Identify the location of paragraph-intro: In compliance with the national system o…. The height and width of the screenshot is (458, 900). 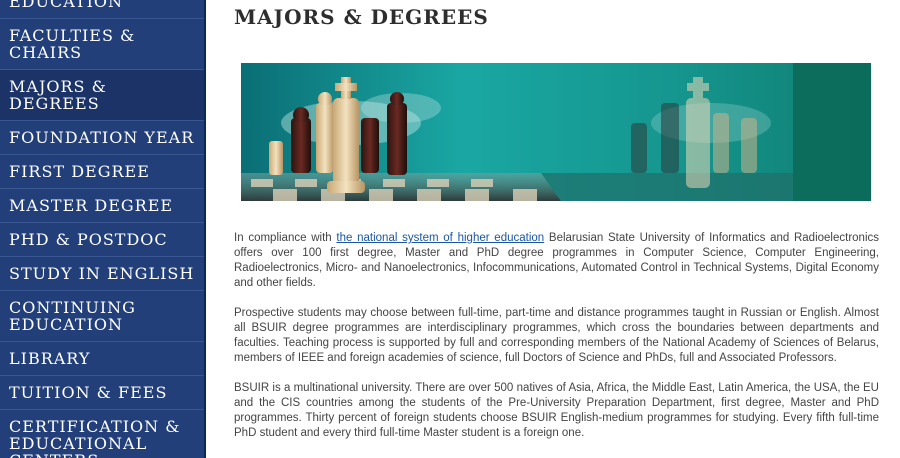
(556, 261).